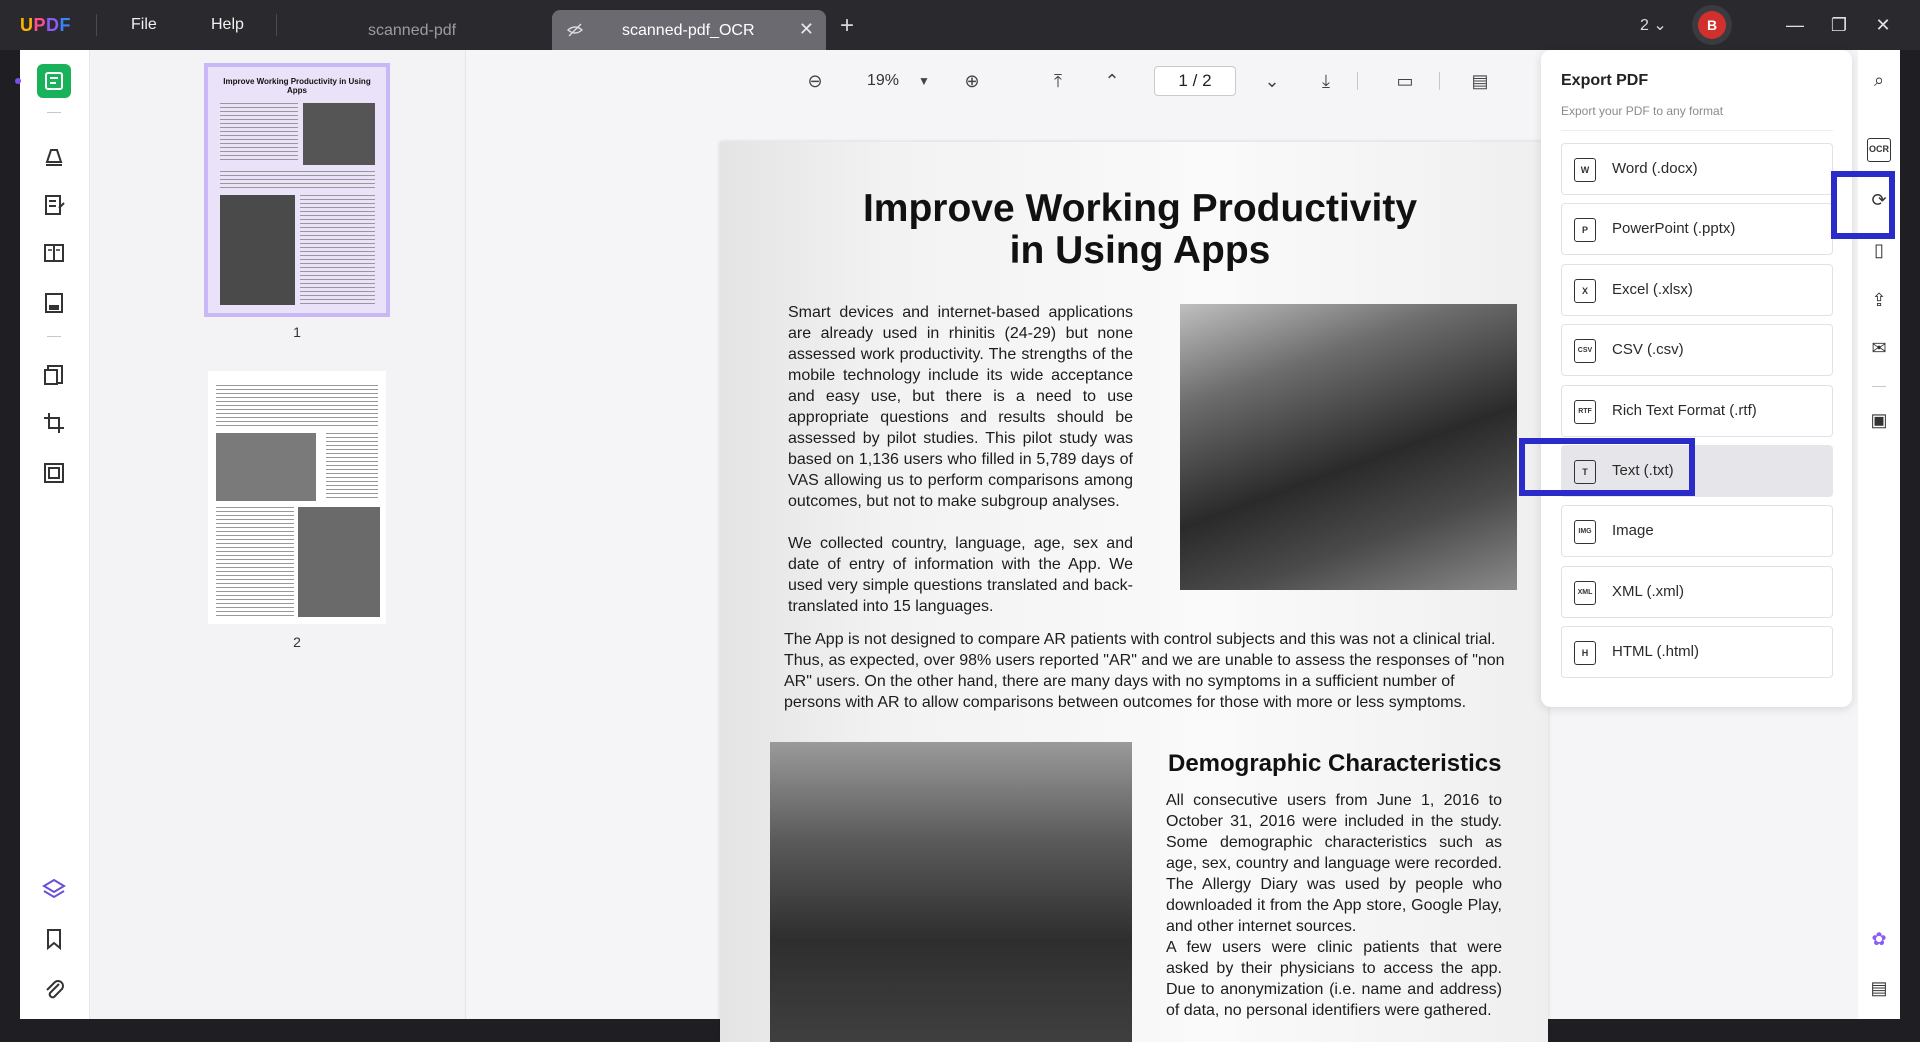 Image resolution: width=1920 pixels, height=1042 pixels. I want to click on minimize-icon: —, so click(1795, 25).